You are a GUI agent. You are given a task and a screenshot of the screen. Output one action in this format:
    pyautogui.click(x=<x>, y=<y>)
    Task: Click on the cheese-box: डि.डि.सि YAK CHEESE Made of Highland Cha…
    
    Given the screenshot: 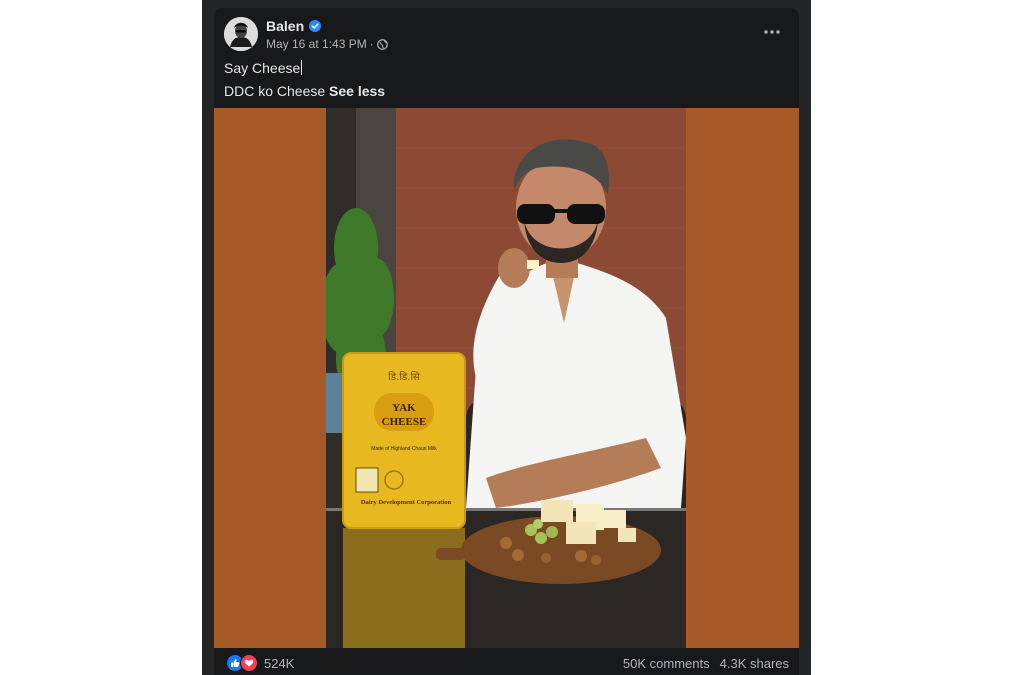 What is the action you would take?
    pyautogui.click(x=404, y=440)
    